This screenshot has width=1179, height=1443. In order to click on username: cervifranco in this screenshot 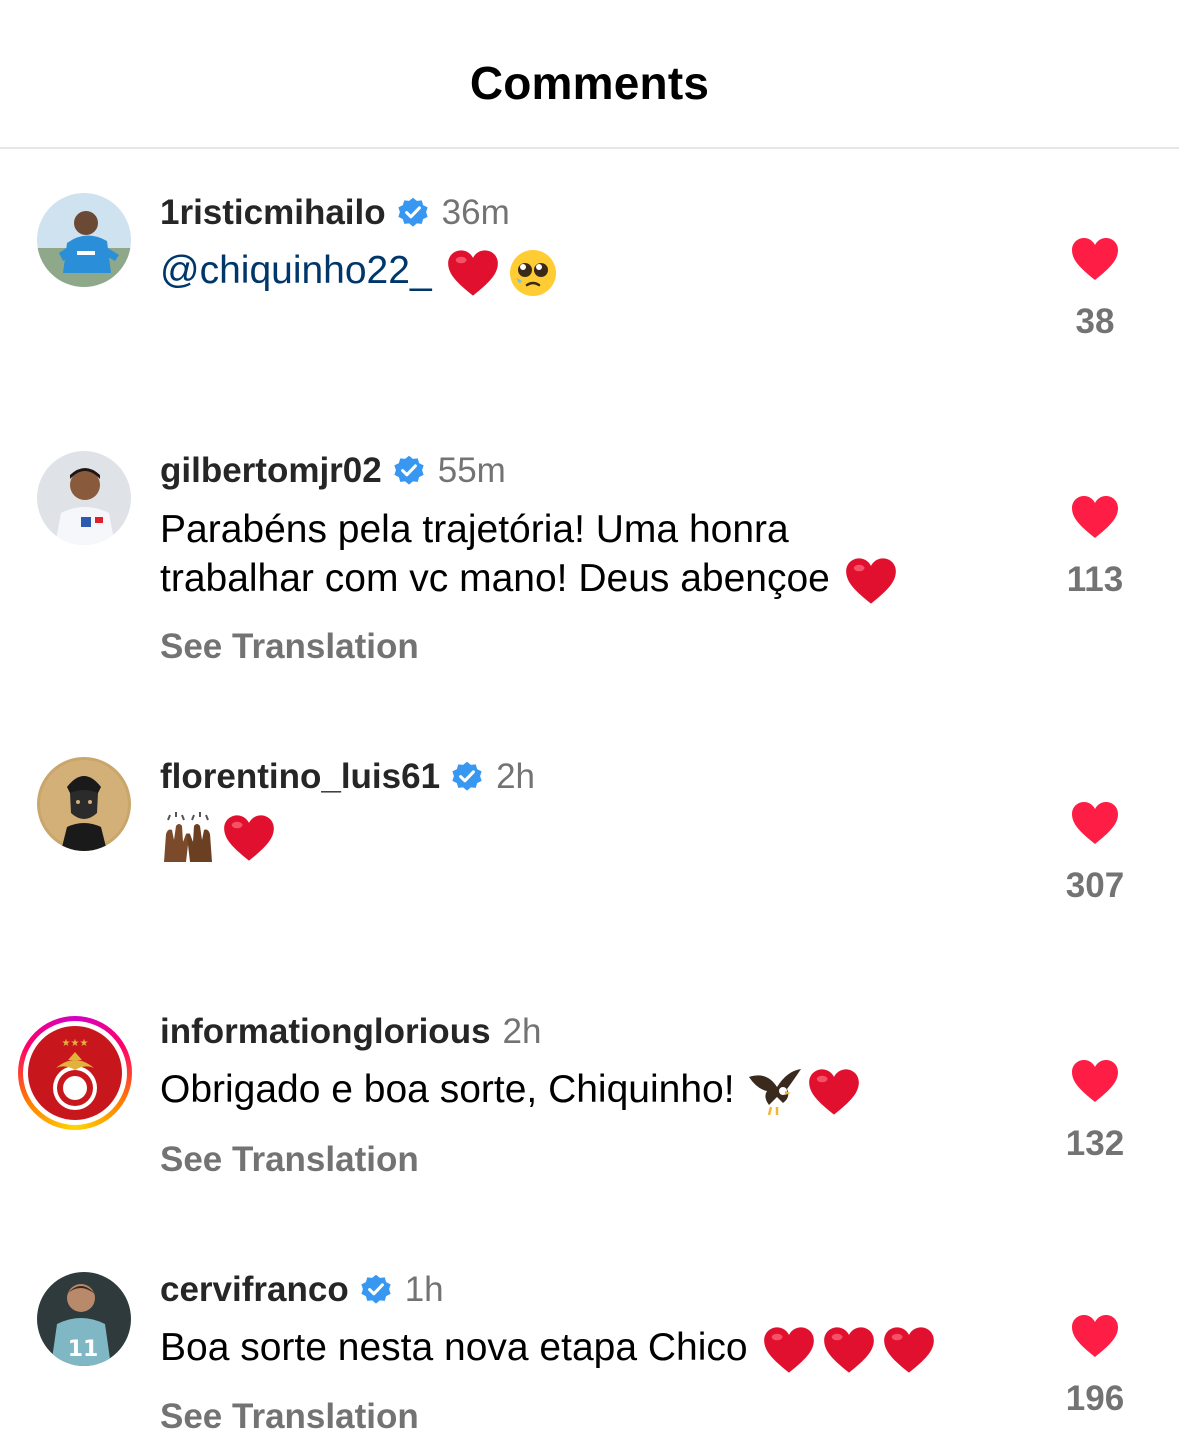, I will do `click(254, 1290)`.